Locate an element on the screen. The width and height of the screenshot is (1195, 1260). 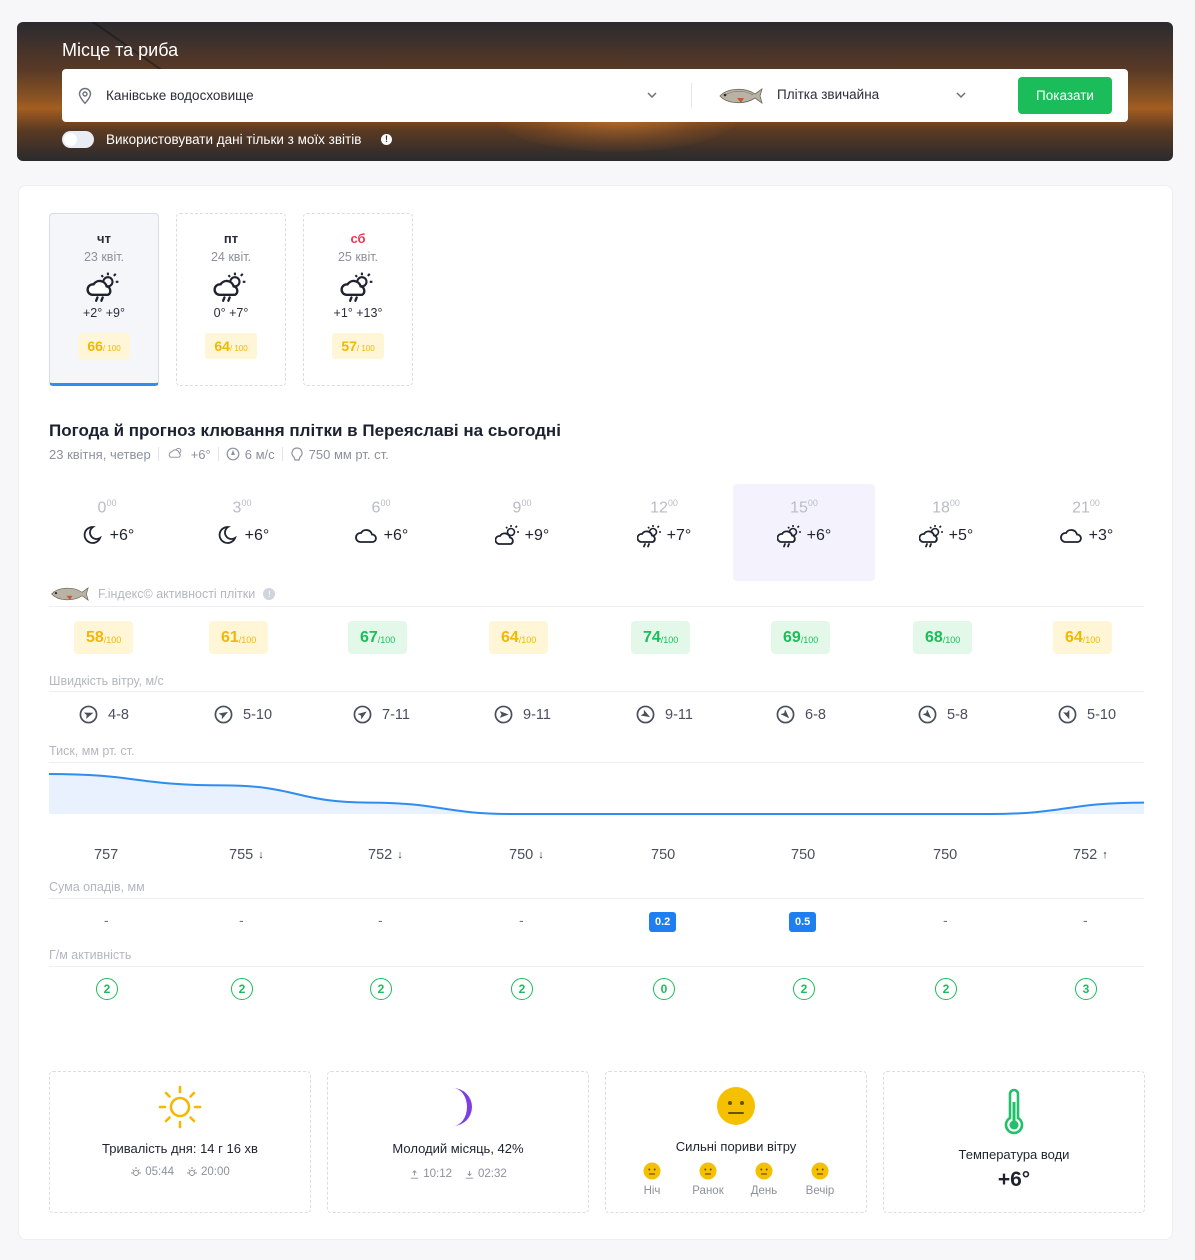
gust-period-label: Ранок is located at coordinates (708, 1191).